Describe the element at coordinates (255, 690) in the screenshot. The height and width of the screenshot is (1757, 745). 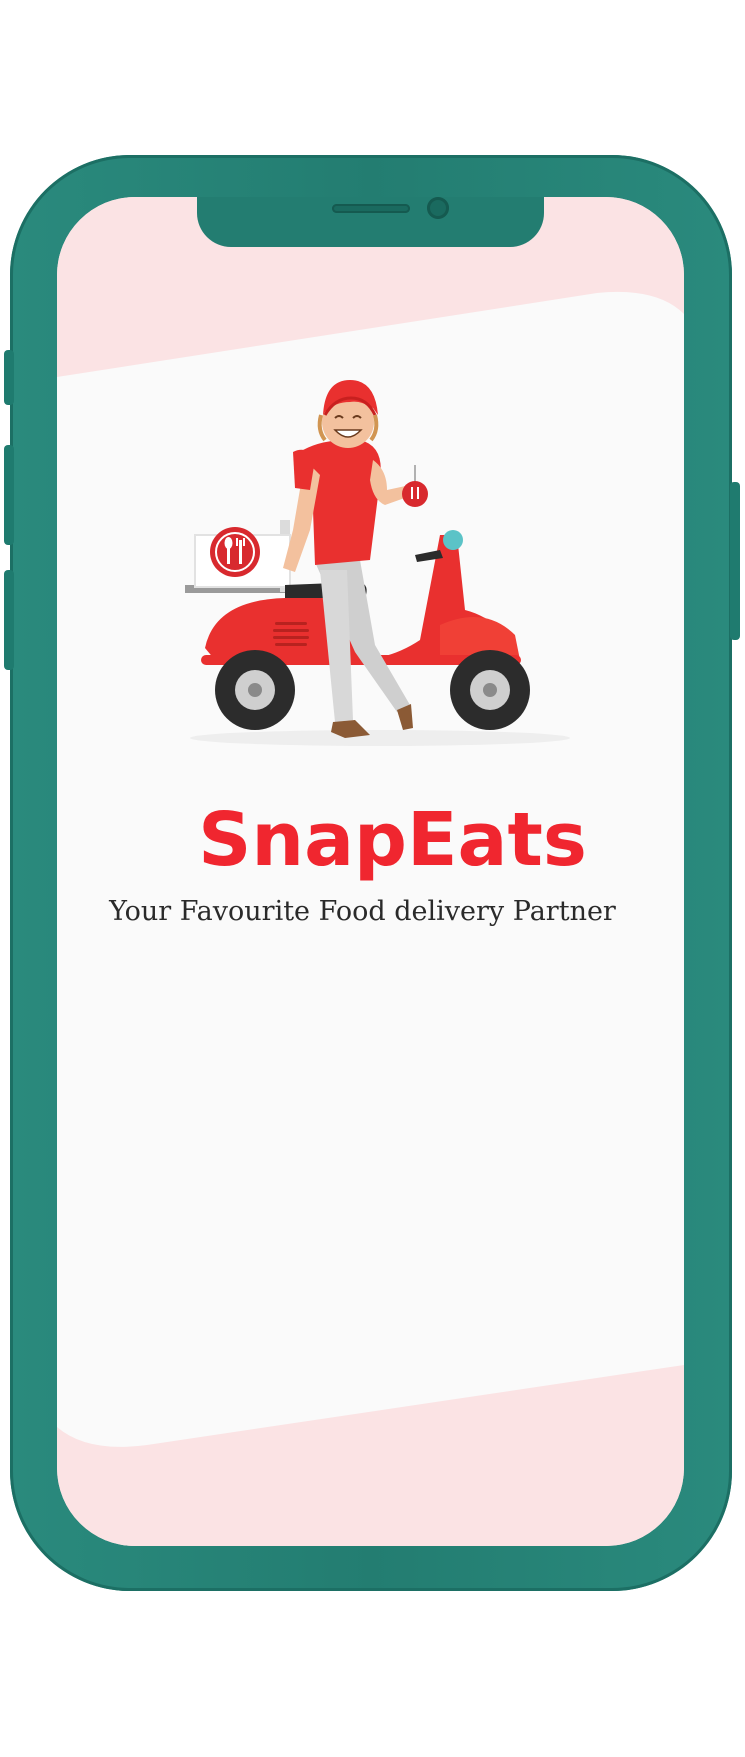
I see `rear-wheel` at that location.